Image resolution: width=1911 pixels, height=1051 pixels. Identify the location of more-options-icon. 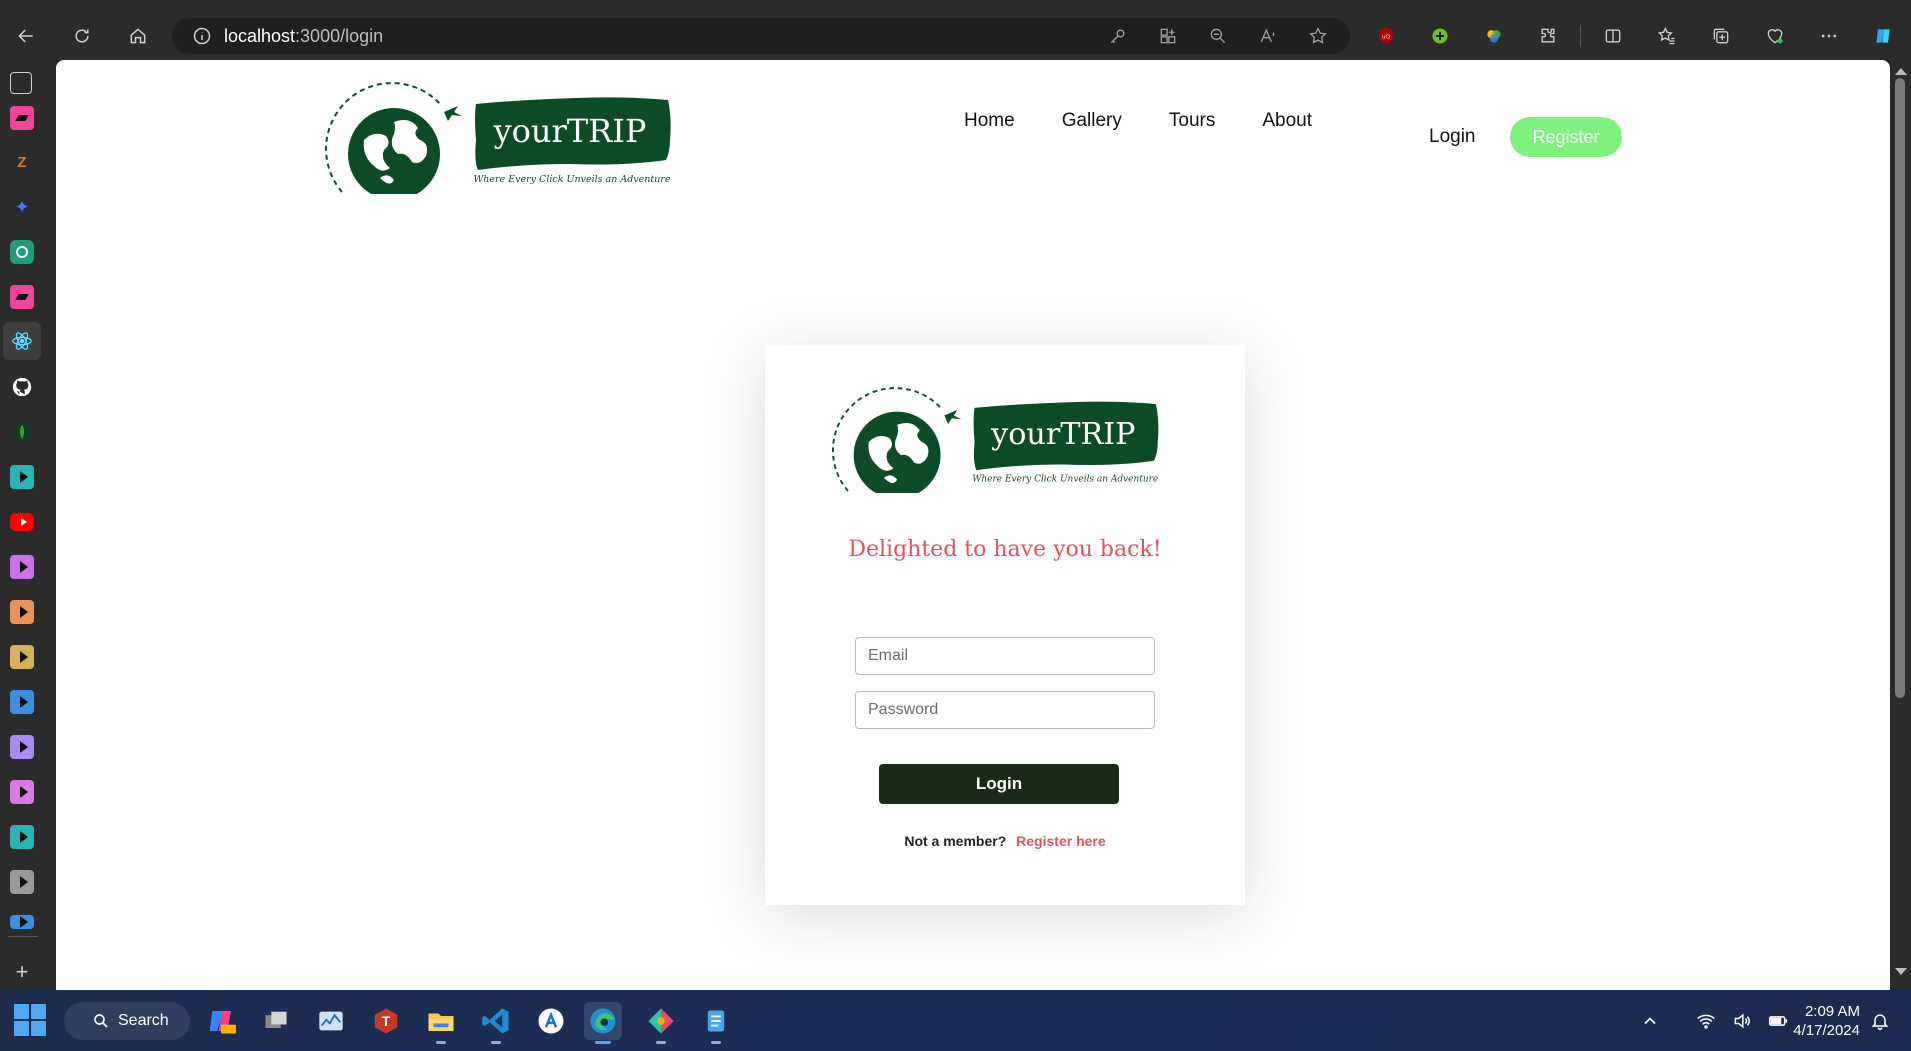
(1829, 36).